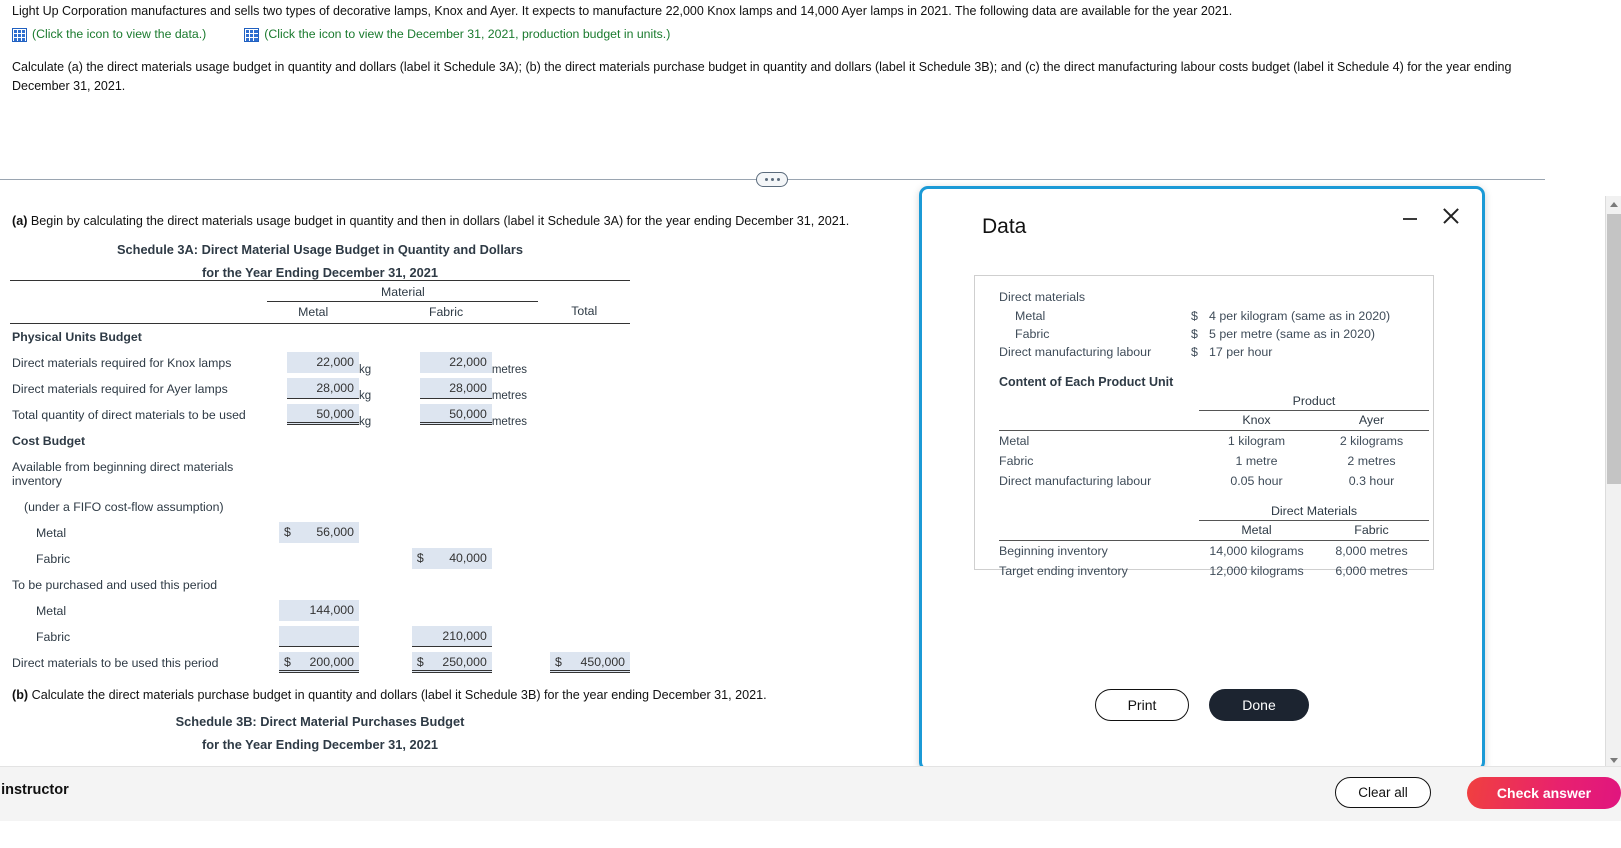 The width and height of the screenshot is (1621, 848). I want to click on input-dm-used-fabric: $250,000, so click(451, 662).